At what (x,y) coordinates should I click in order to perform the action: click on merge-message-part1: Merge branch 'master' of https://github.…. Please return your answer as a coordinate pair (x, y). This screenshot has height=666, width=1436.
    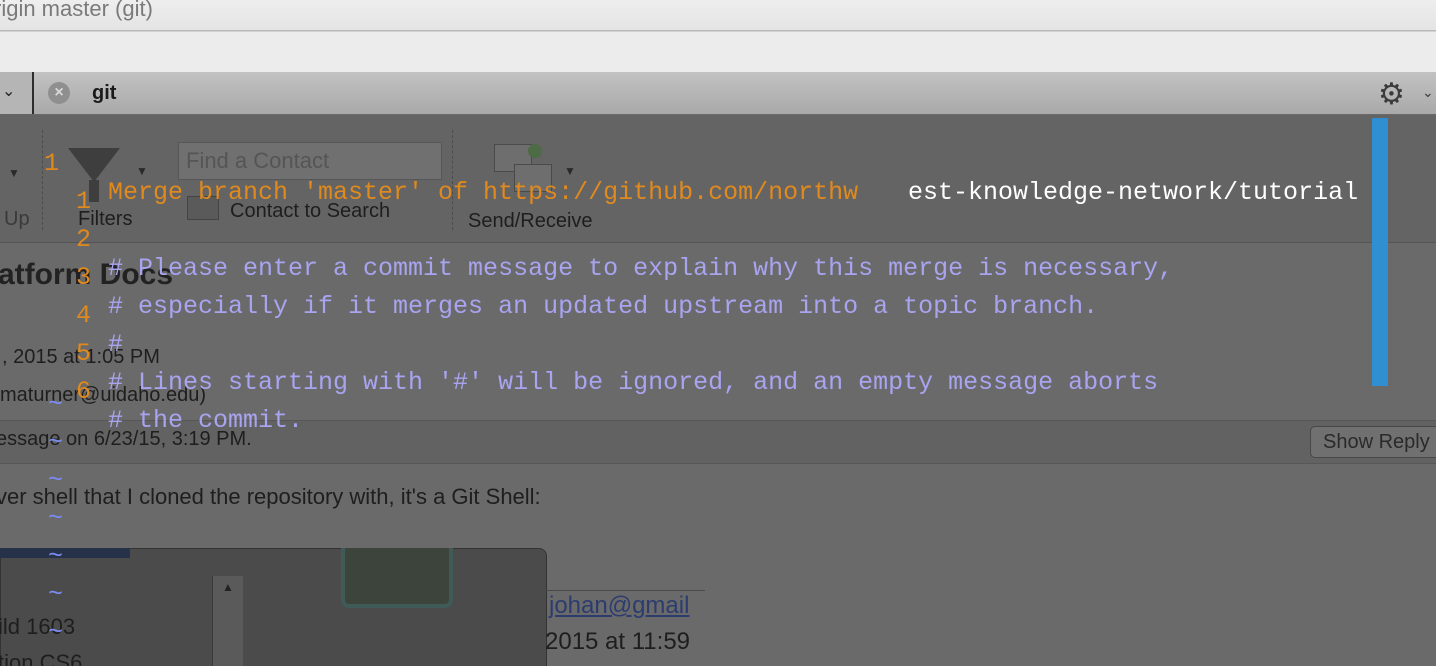
    Looking at the image, I should click on (483, 192).